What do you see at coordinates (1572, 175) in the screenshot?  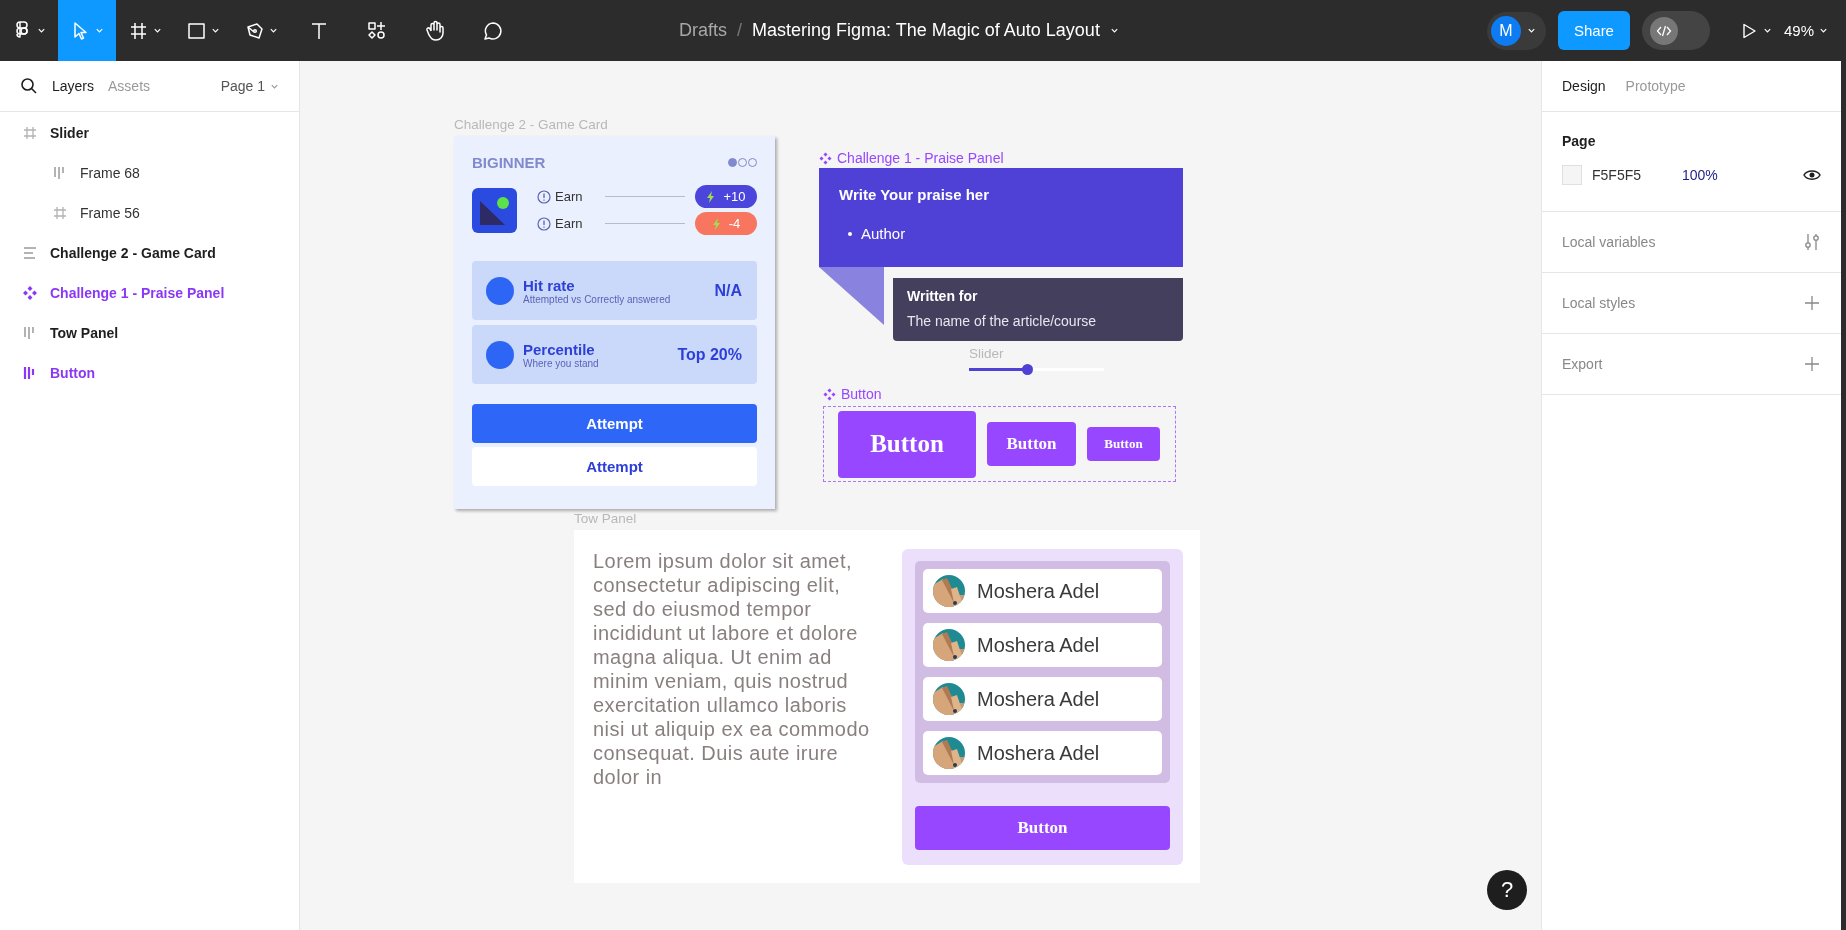 I see `color-swatch` at bounding box center [1572, 175].